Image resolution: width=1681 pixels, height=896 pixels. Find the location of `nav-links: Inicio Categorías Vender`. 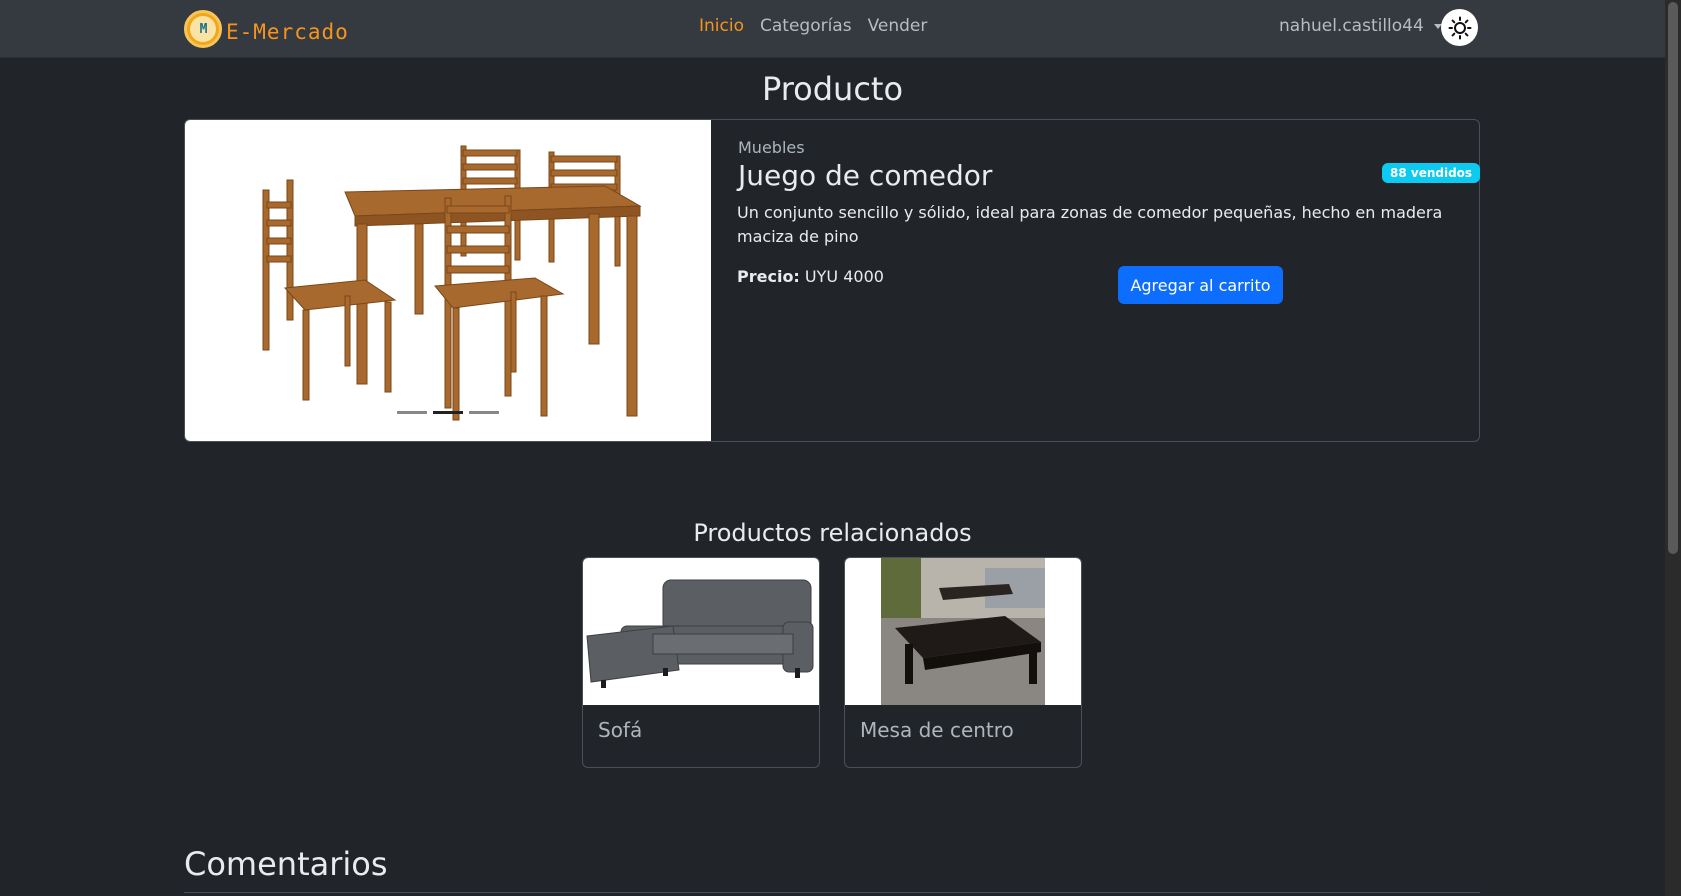

nav-links: Inicio Categorías Vender is located at coordinates (813, 26).